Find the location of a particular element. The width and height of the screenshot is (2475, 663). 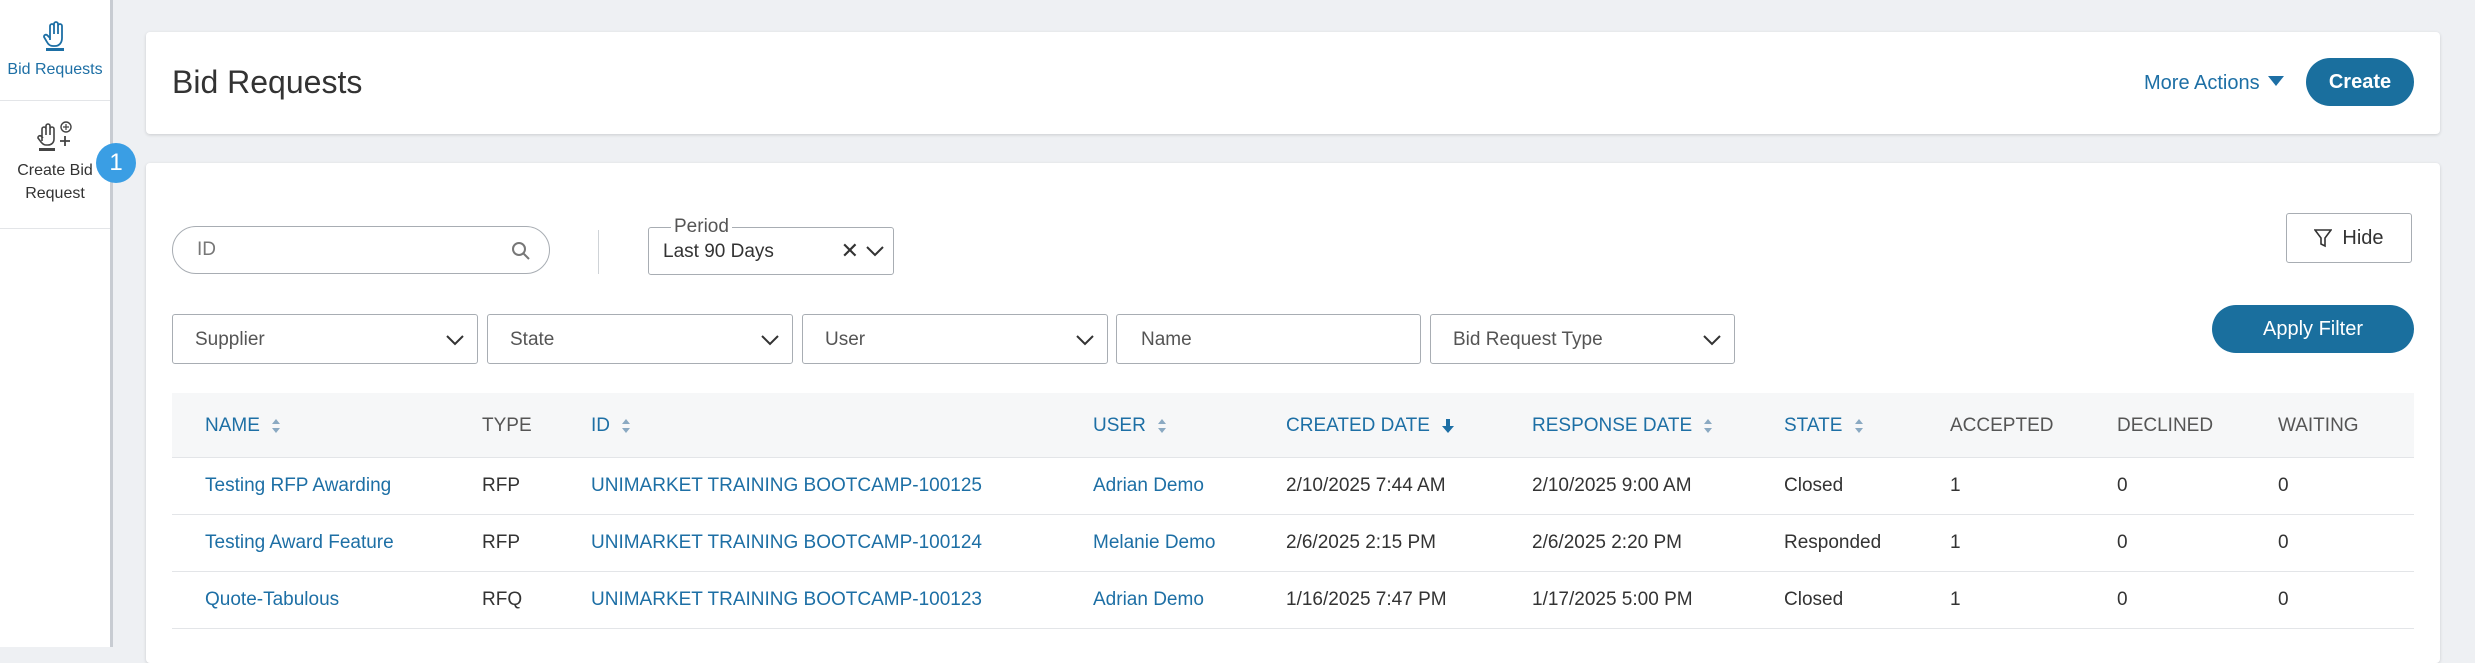

caret-down-icon is located at coordinates (2275, 80).